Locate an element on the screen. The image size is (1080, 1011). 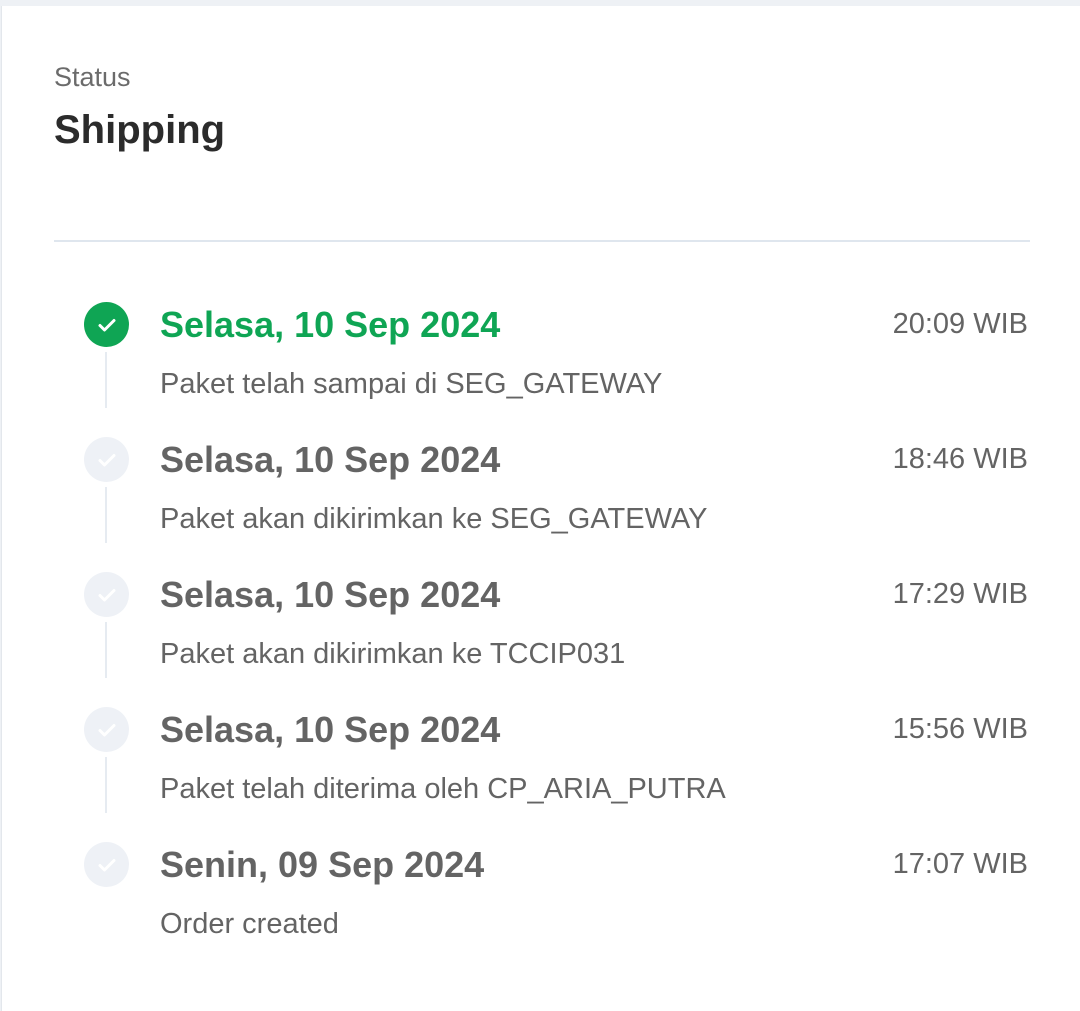
event-description: Paket akan dikirimkan ke SEG_GATEWAY is located at coordinates (434, 519).